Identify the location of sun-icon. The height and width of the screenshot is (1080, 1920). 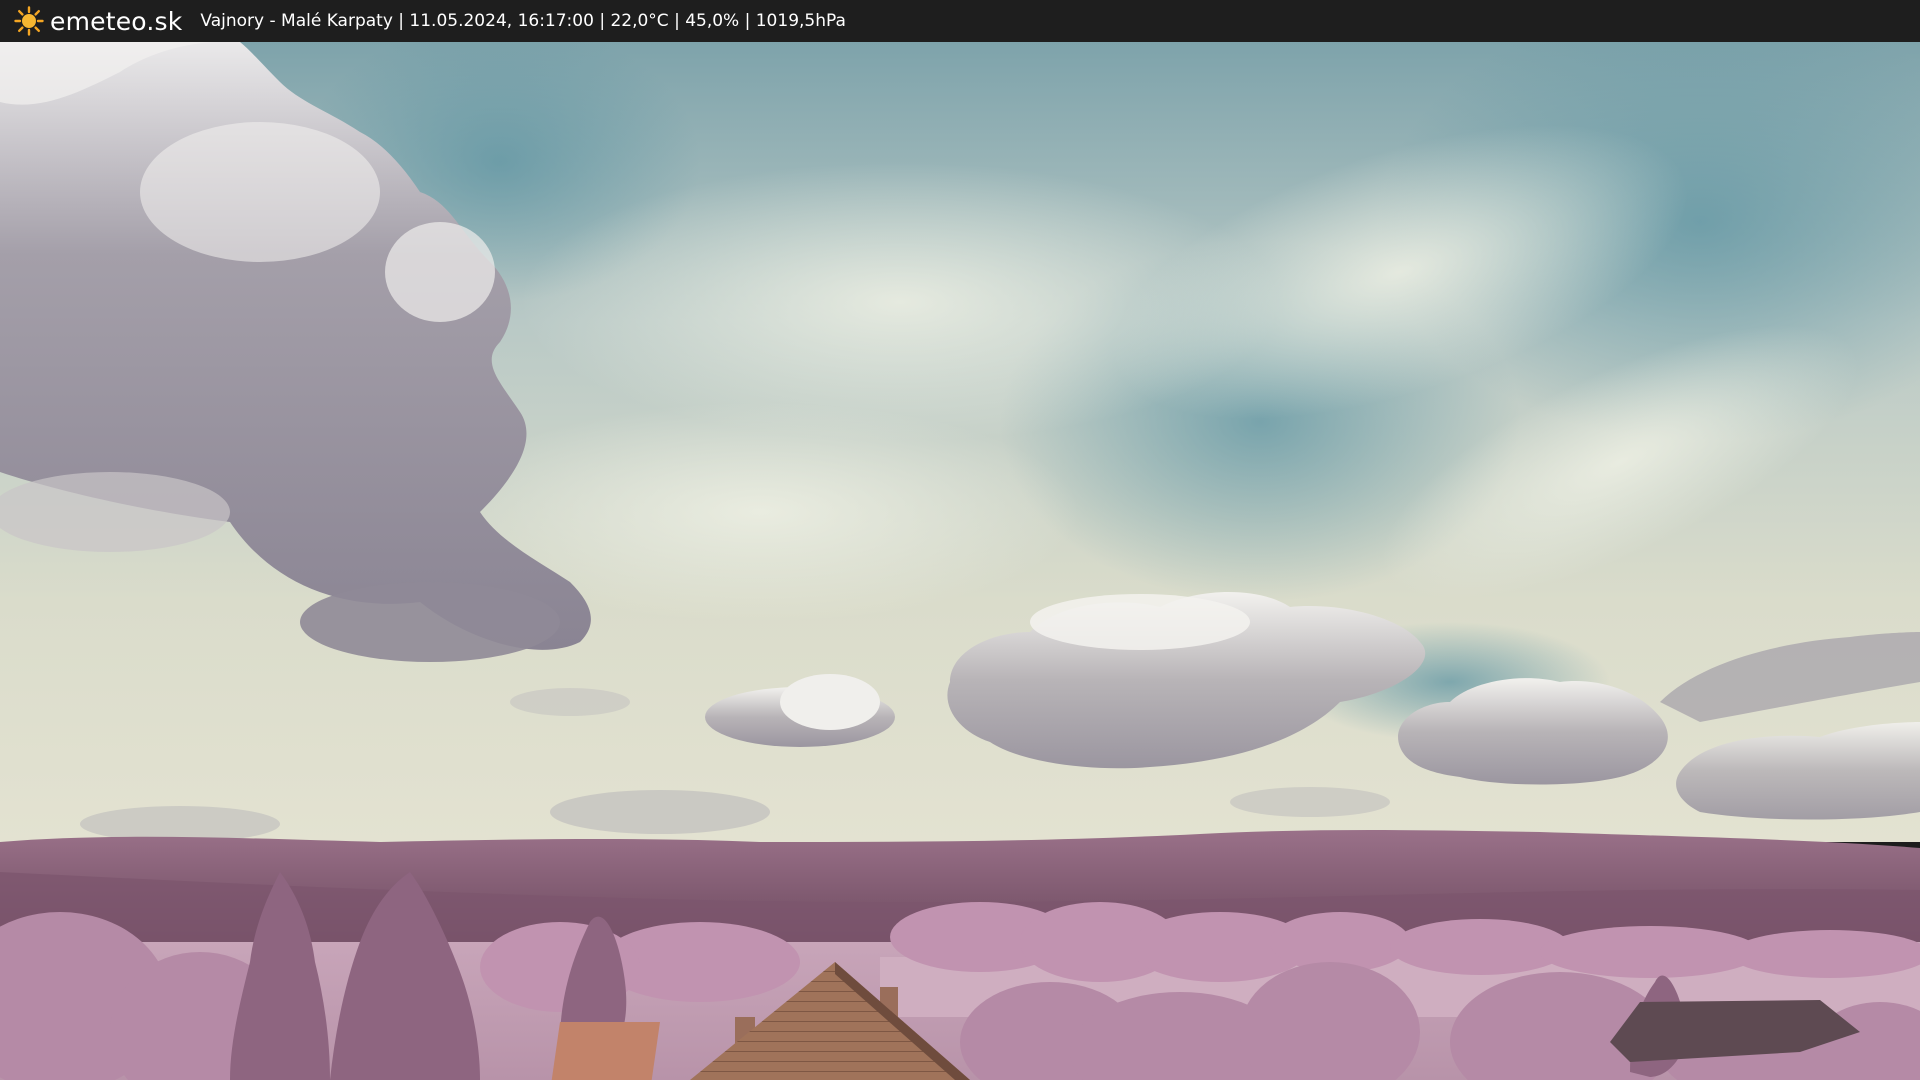
(29, 21).